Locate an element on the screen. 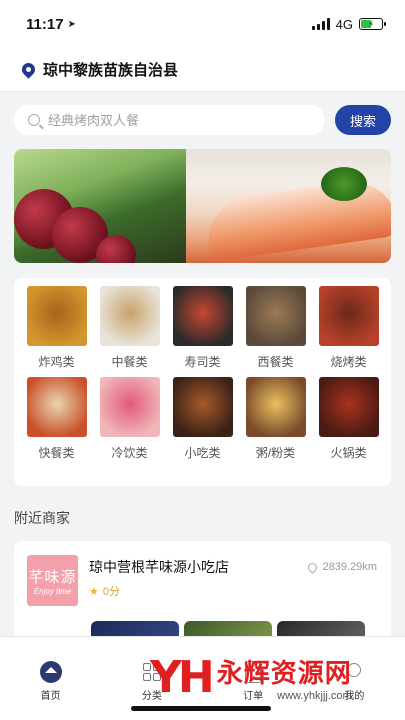 Image resolution: width=405 pixels, height=720 pixels. merchant-distance: 2839.29km is located at coordinates (341, 567).